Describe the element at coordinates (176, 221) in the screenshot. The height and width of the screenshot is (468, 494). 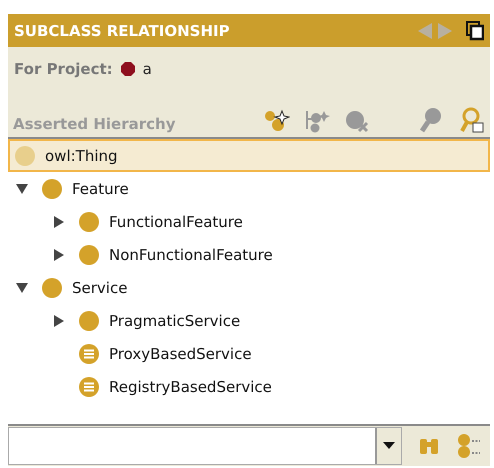
I see `class-label: FunctionalFeature` at that location.